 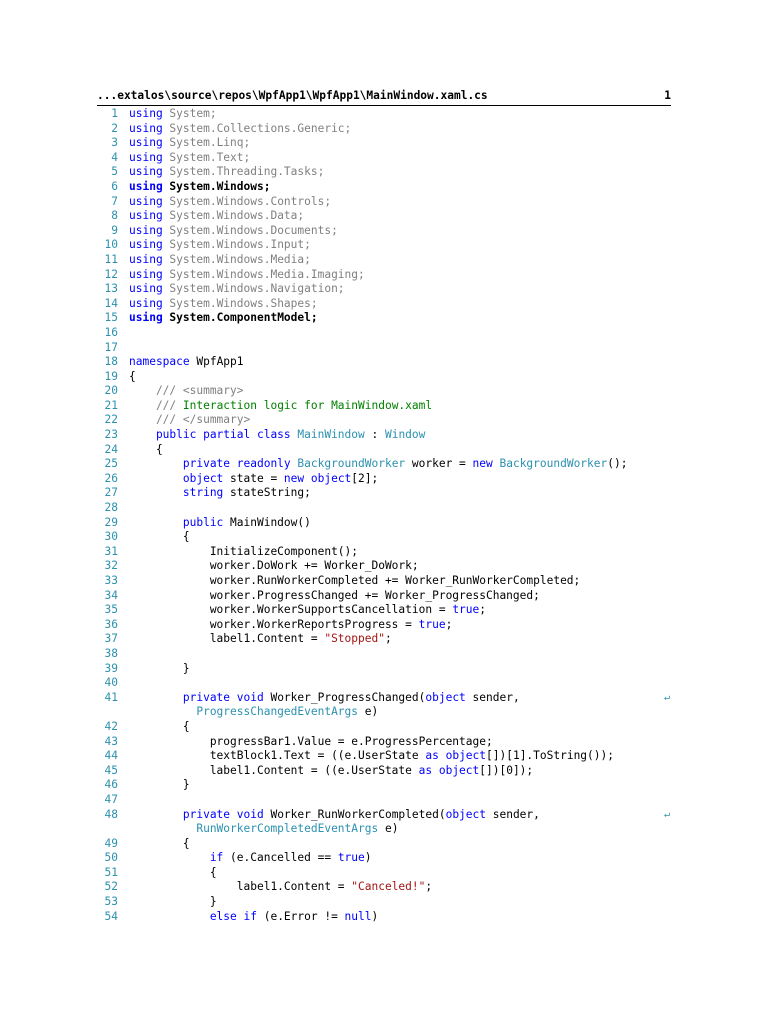 What do you see at coordinates (111, 902) in the screenshot?
I see `line-number: 53` at bounding box center [111, 902].